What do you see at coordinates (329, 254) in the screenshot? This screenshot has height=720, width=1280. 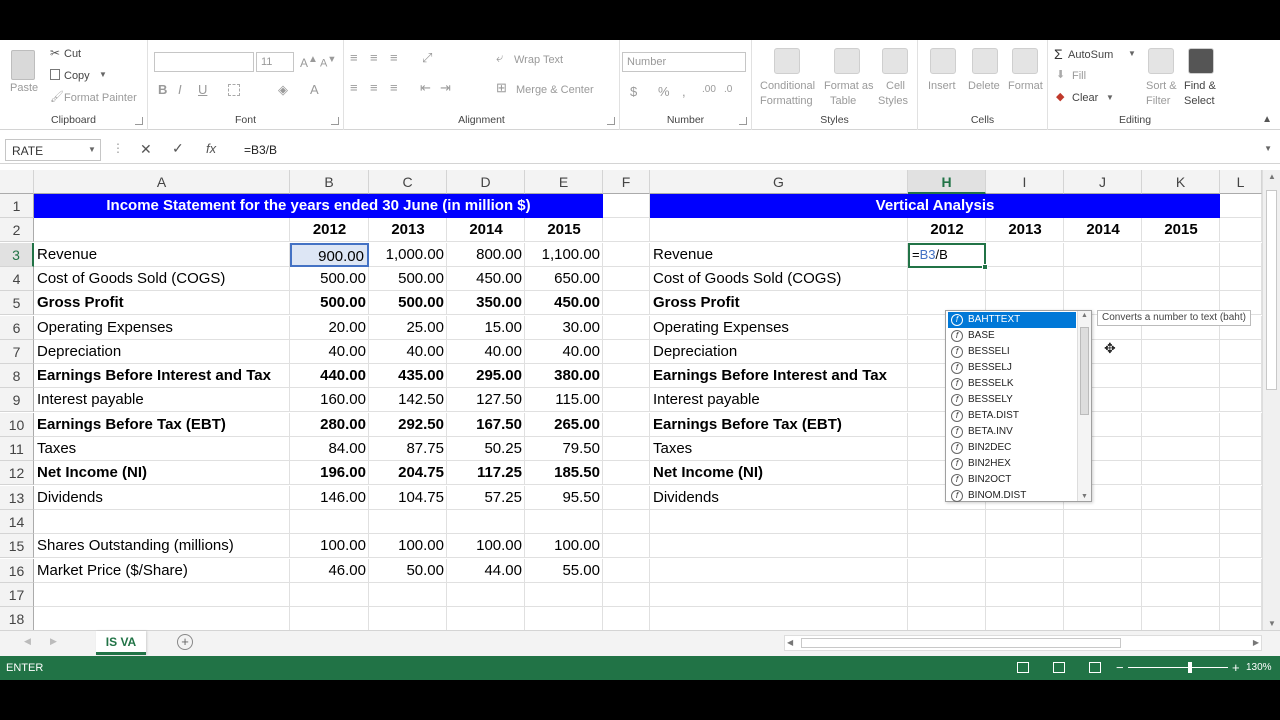 I see `value-cell: 900.00` at bounding box center [329, 254].